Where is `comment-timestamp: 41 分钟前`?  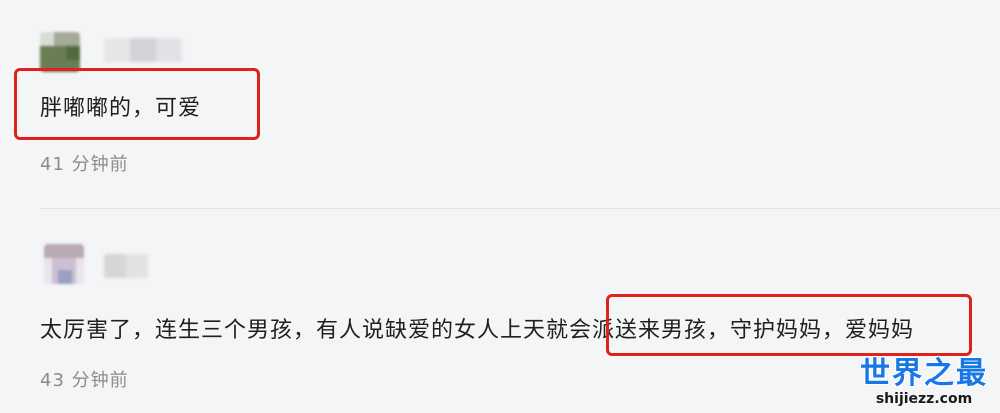
comment-timestamp: 41 分钟前 is located at coordinates (84, 164).